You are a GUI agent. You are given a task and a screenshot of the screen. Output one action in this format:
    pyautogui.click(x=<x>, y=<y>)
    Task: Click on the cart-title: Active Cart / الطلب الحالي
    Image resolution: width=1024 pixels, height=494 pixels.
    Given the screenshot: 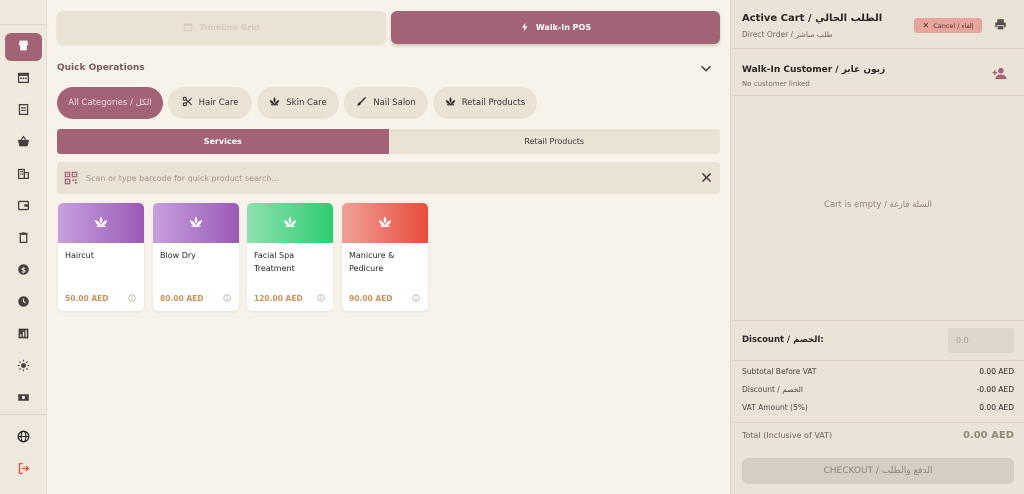 What is the action you would take?
    pyautogui.click(x=812, y=18)
    